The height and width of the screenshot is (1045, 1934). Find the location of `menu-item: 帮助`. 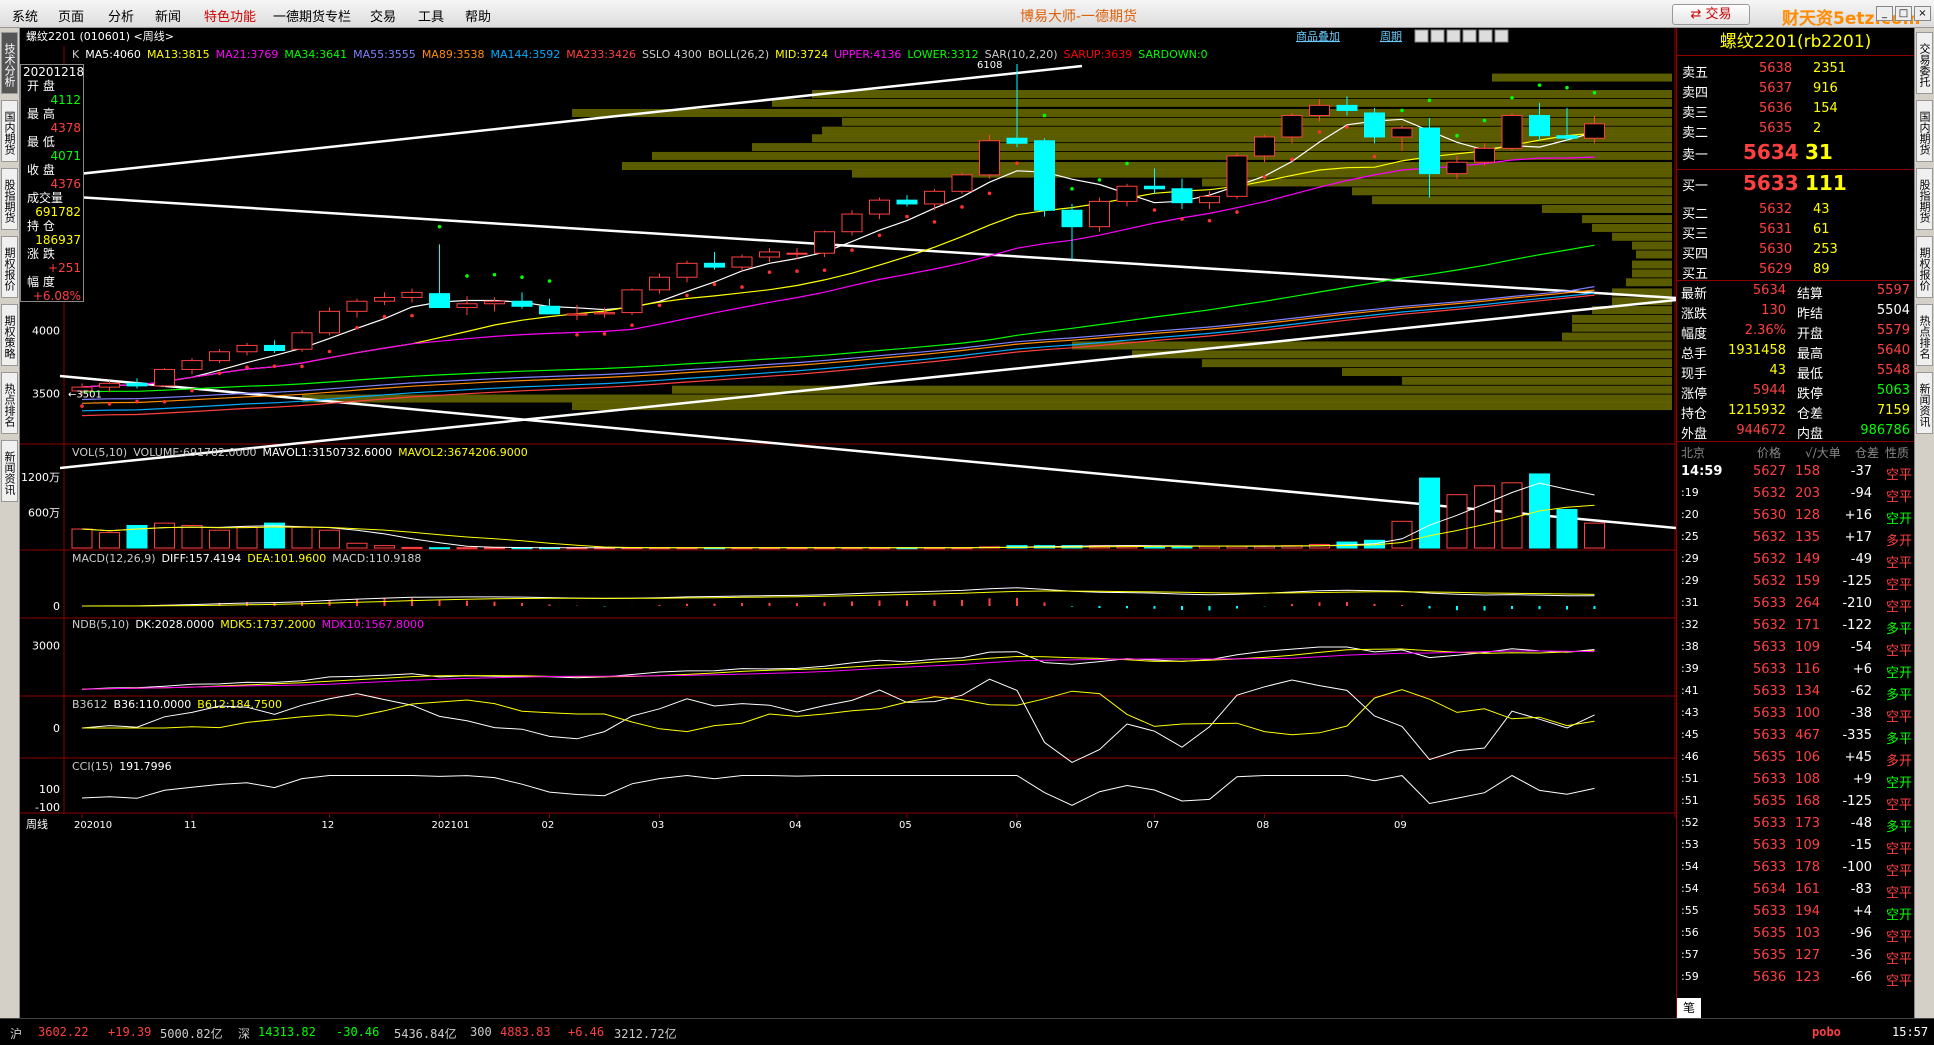

menu-item: 帮助 is located at coordinates (478, 15).